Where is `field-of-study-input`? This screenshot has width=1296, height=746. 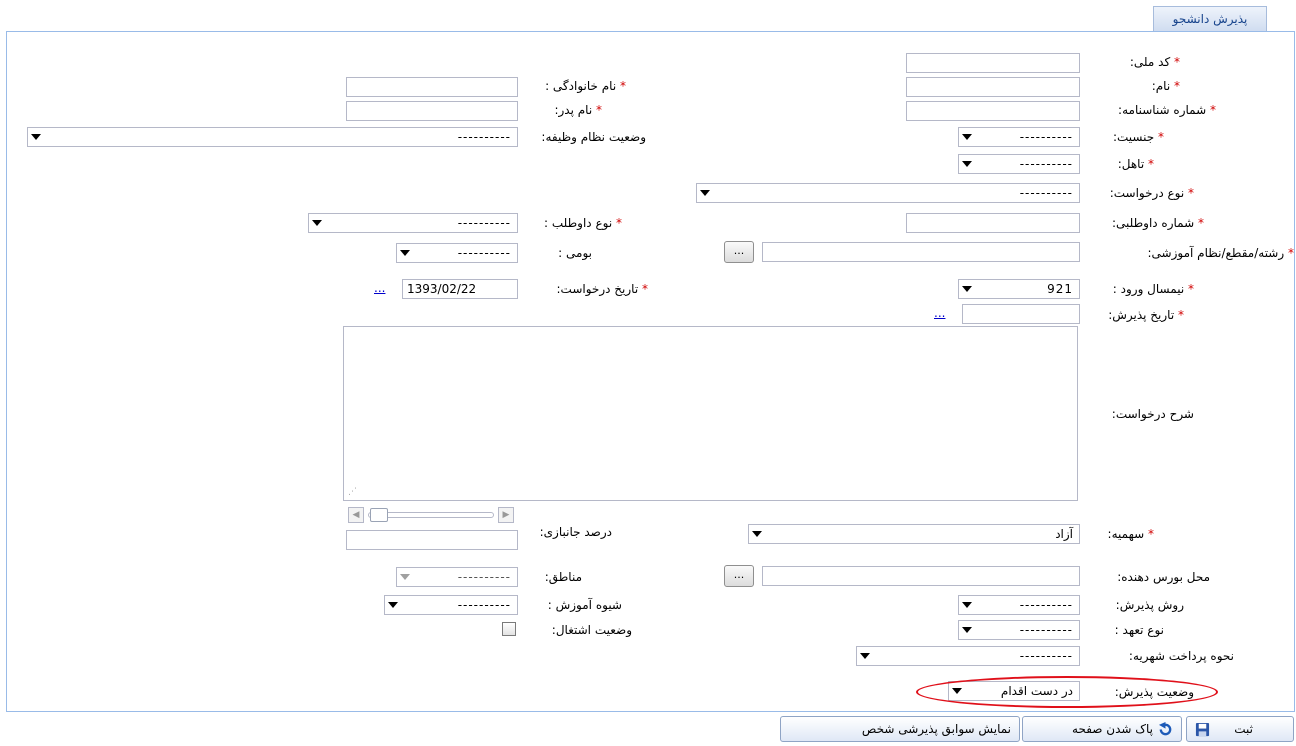
field-of-study-input is located at coordinates (921, 252).